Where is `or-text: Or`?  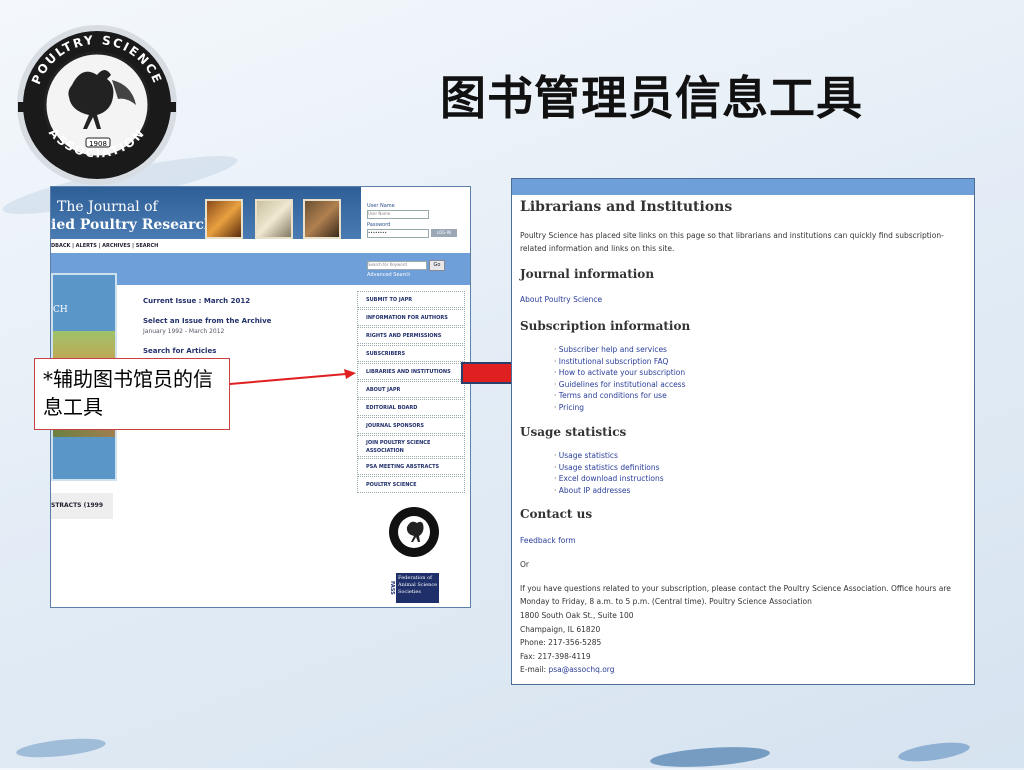 or-text: Or is located at coordinates (524, 564).